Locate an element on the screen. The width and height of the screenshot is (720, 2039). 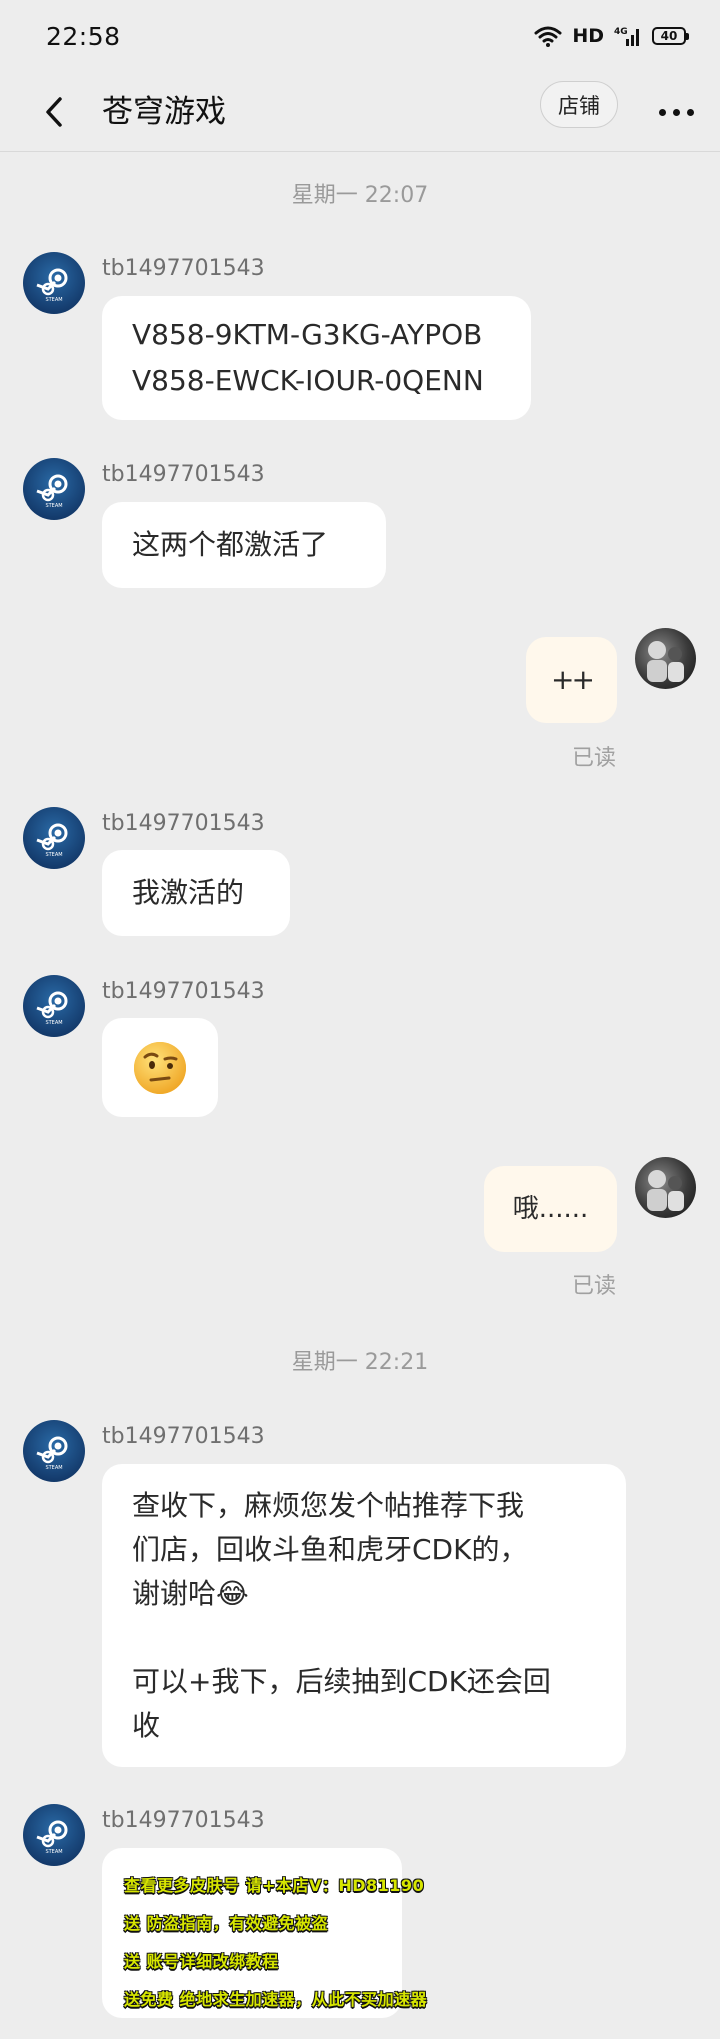
message-bubble: 我激活的 is located at coordinates (196, 893).